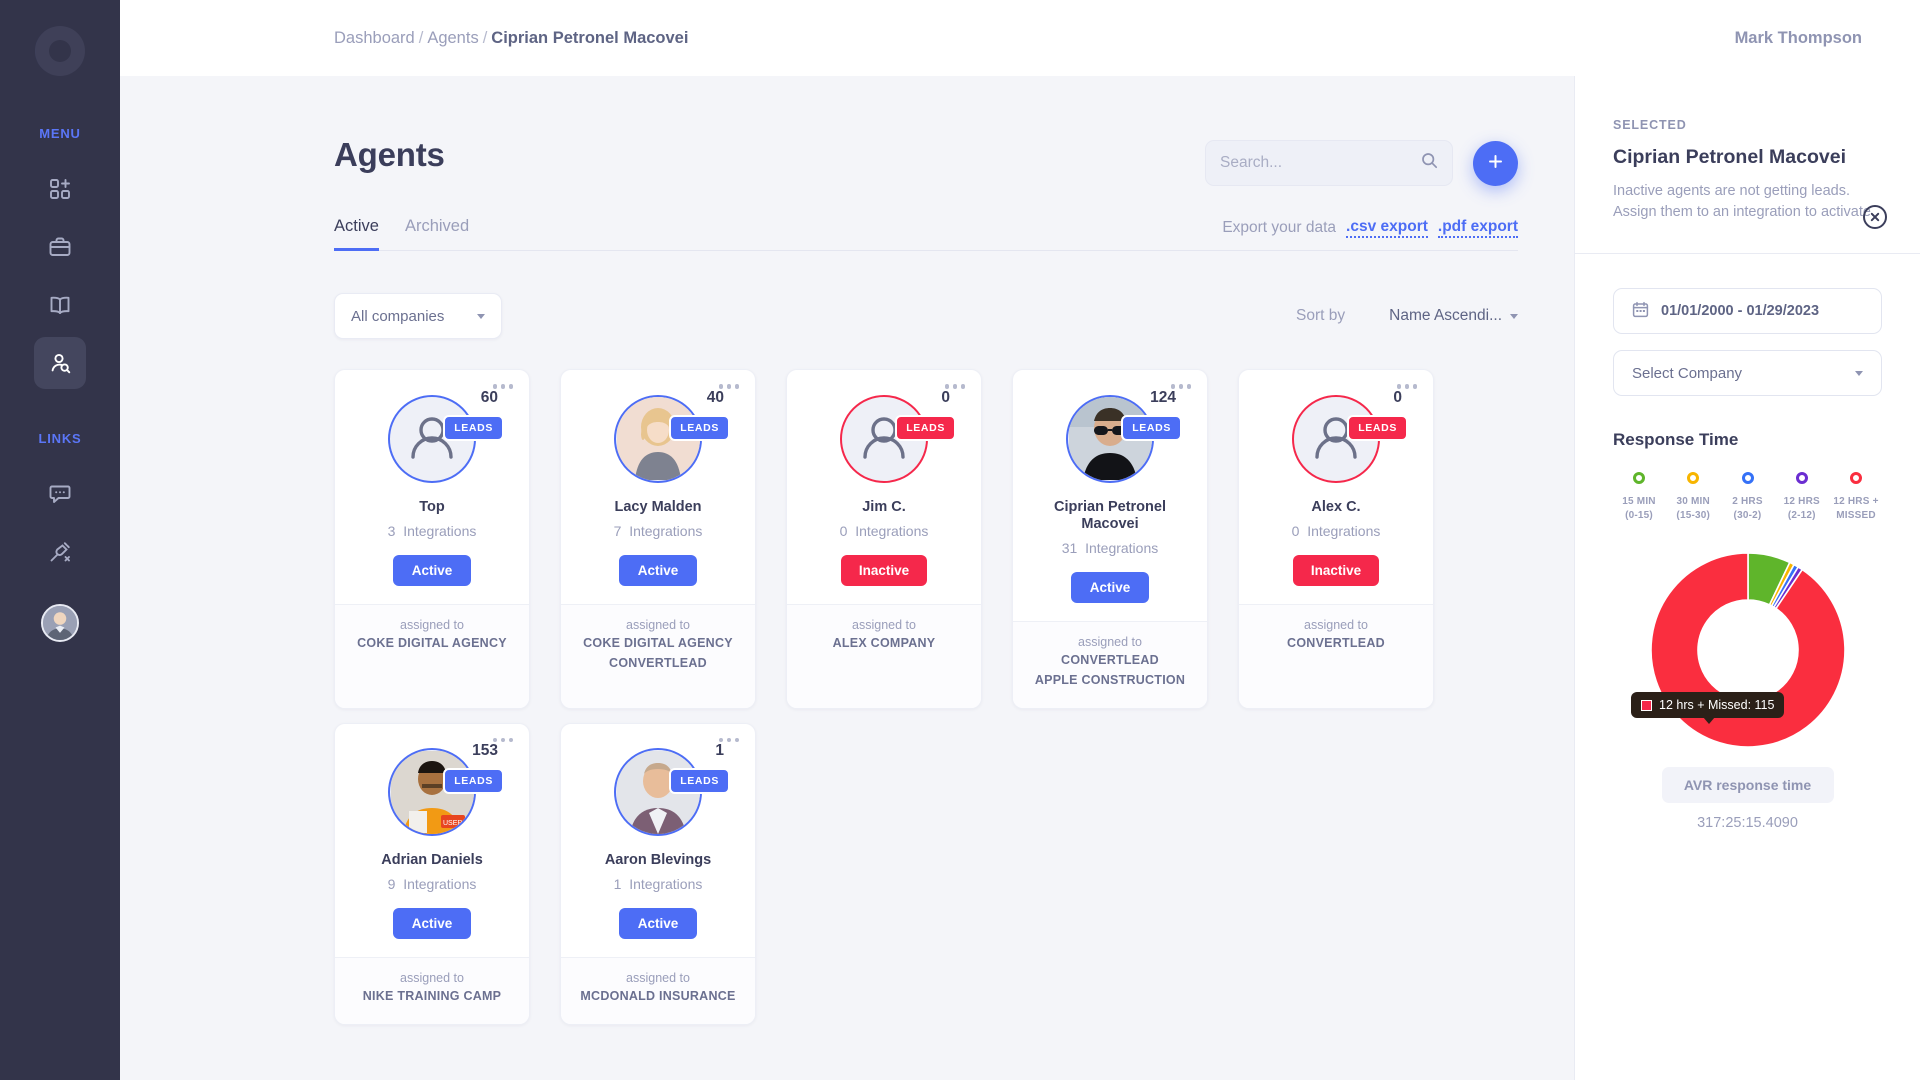  Describe the element at coordinates (452, 823) in the screenshot. I see `svg-text: USER` at that location.